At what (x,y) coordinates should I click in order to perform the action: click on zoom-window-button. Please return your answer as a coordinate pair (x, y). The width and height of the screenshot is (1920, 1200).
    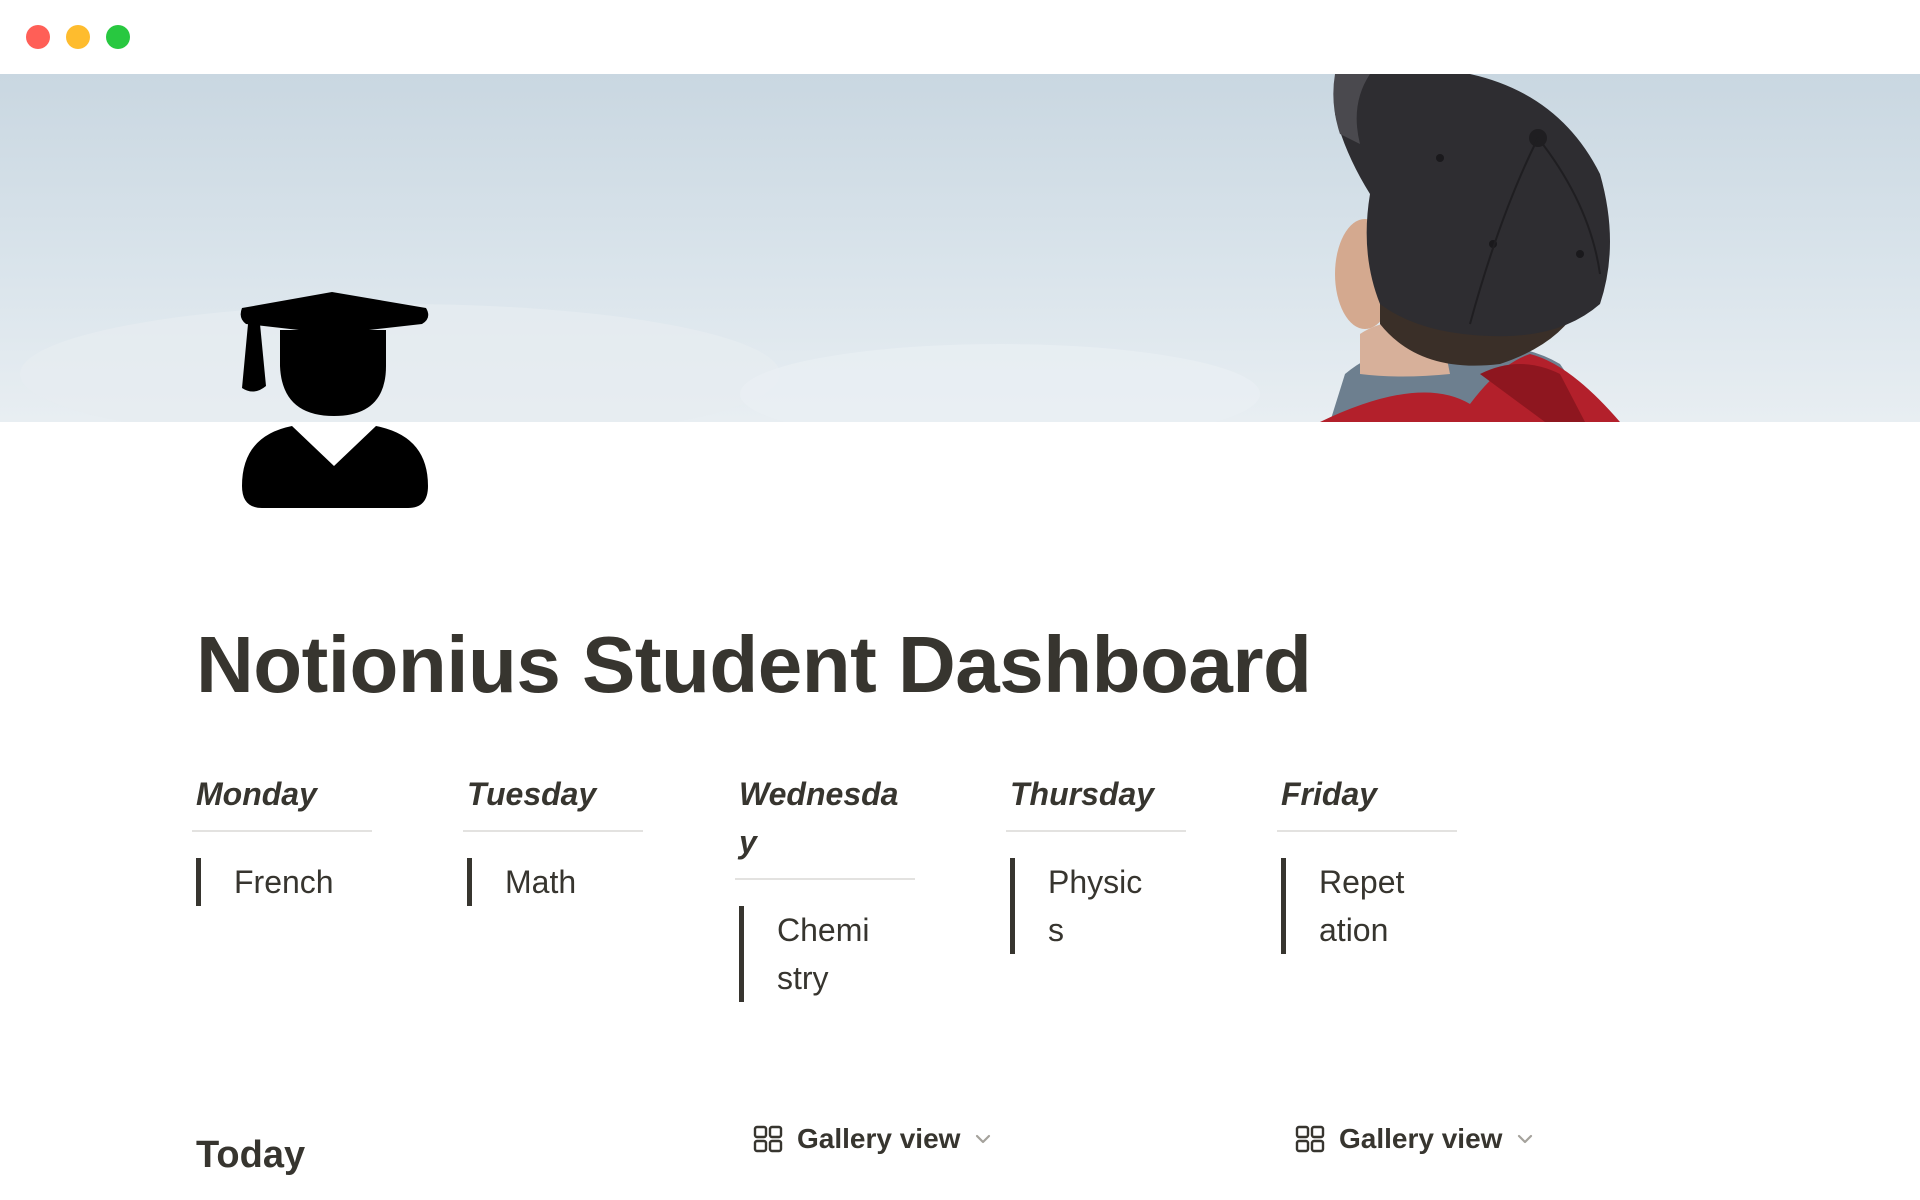
    Looking at the image, I should click on (118, 37).